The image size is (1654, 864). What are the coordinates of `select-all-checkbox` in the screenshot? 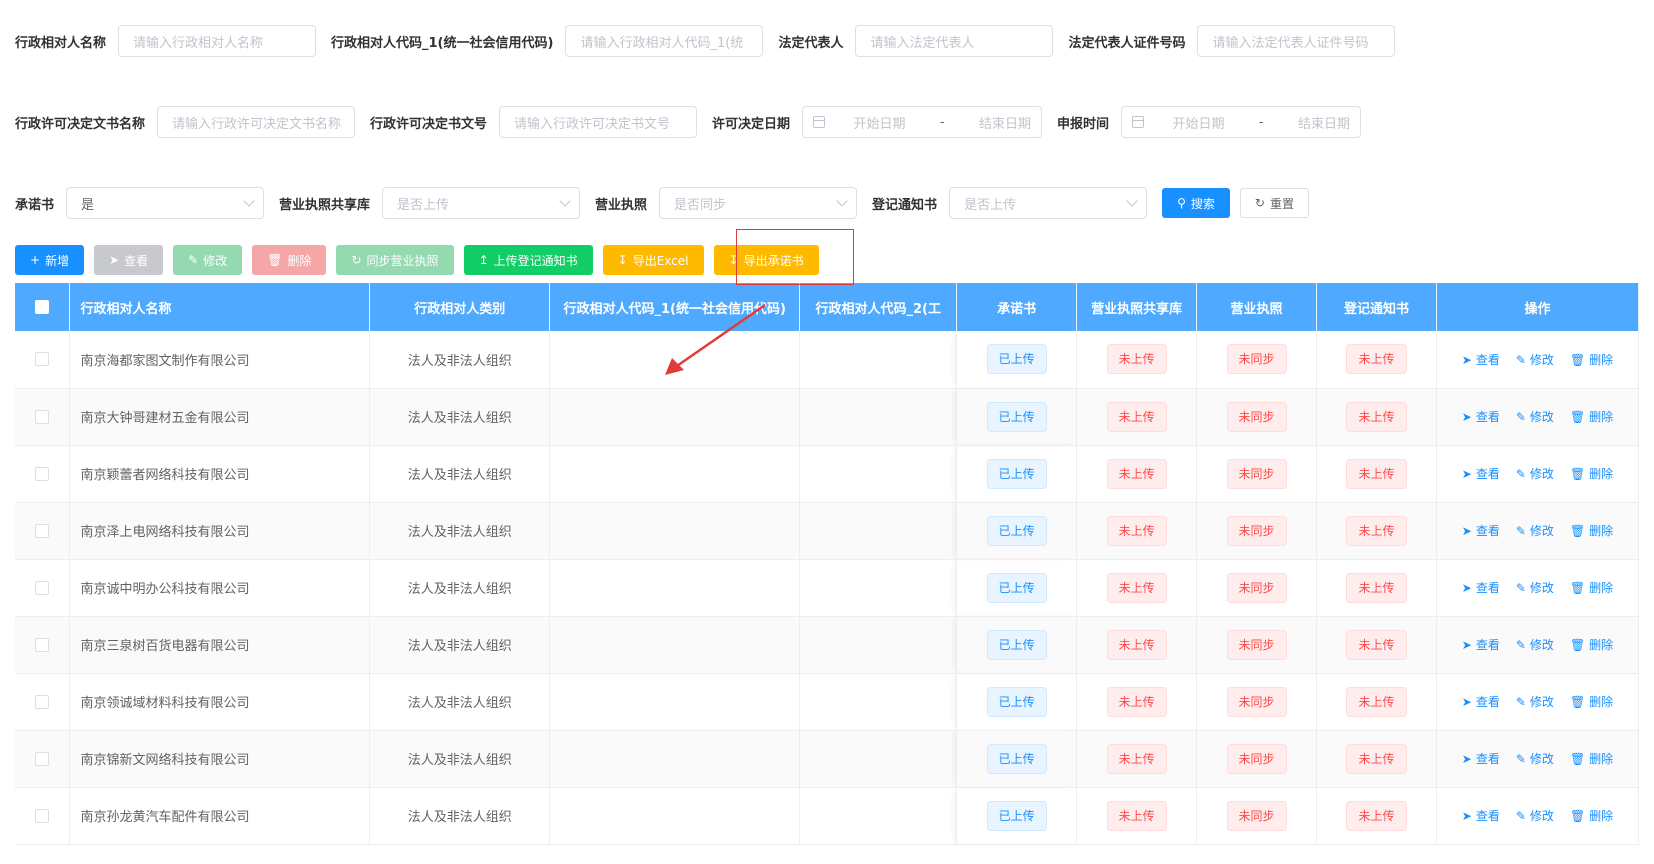 It's located at (43, 307).